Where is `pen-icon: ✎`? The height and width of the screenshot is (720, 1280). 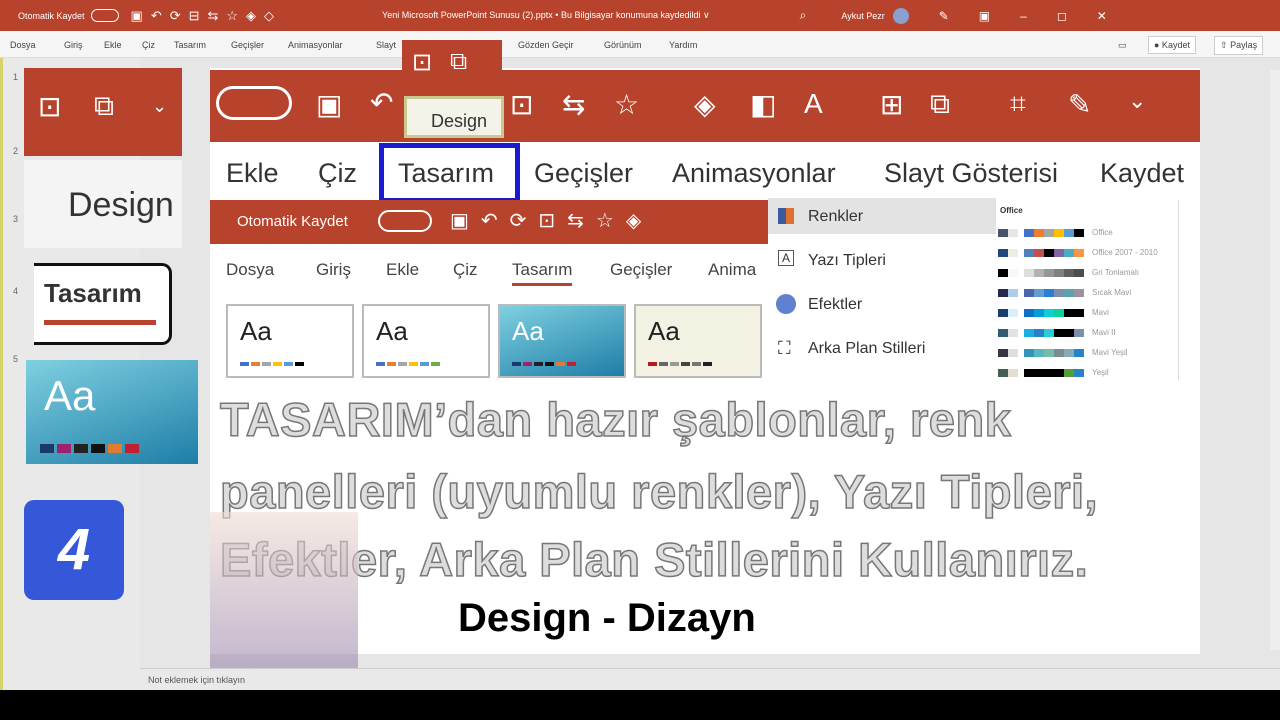 pen-icon: ✎ is located at coordinates (944, 16).